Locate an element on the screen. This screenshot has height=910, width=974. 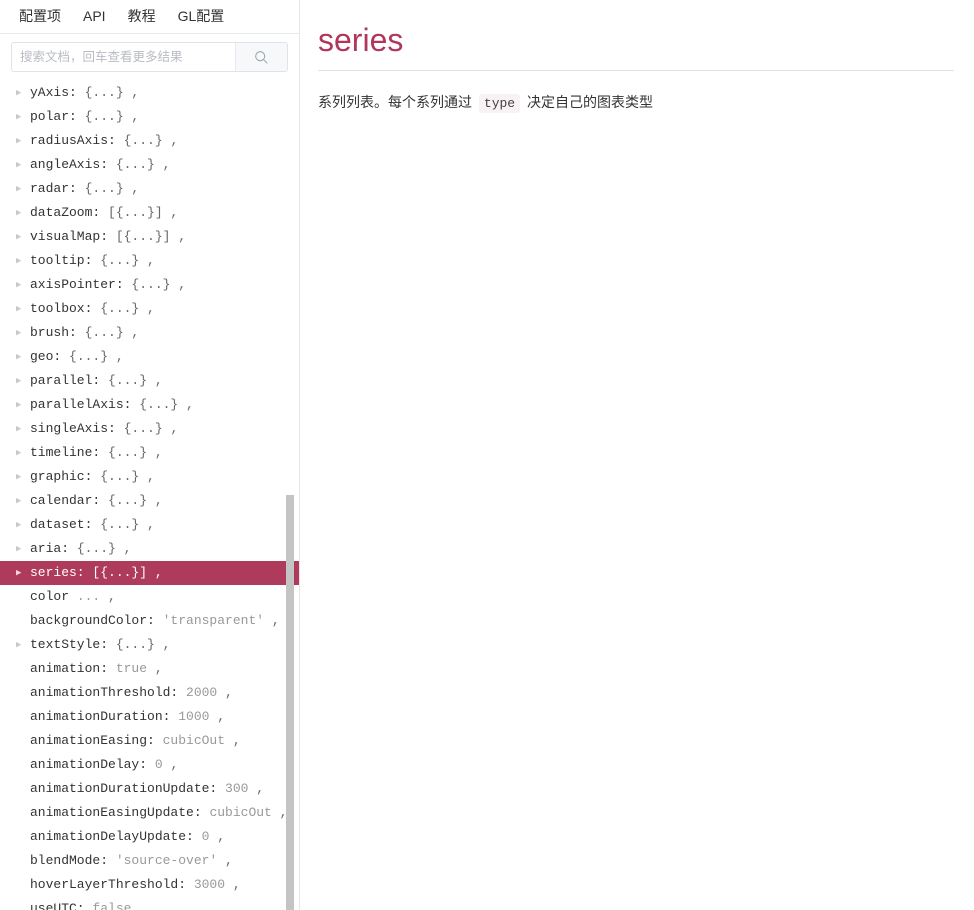
option-tree-item-backgroundColor: backgroundColor: 'transparent' , is located at coordinates (149, 621).